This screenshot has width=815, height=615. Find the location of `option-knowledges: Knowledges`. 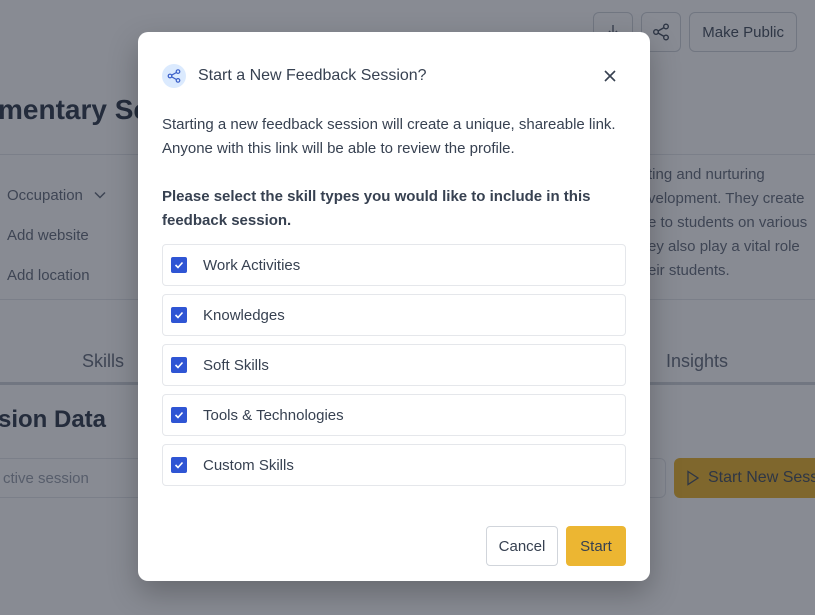

option-knowledges: Knowledges is located at coordinates (394, 315).